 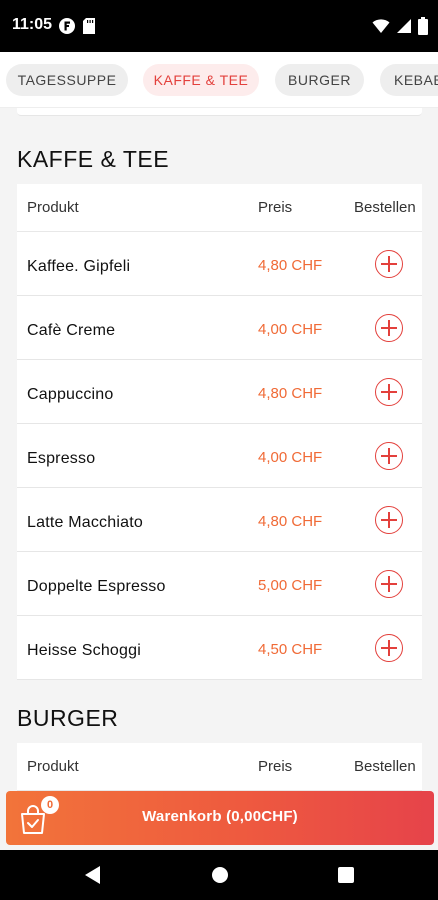 What do you see at coordinates (89, 28) in the screenshot?
I see `sd-card-icon` at bounding box center [89, 28].